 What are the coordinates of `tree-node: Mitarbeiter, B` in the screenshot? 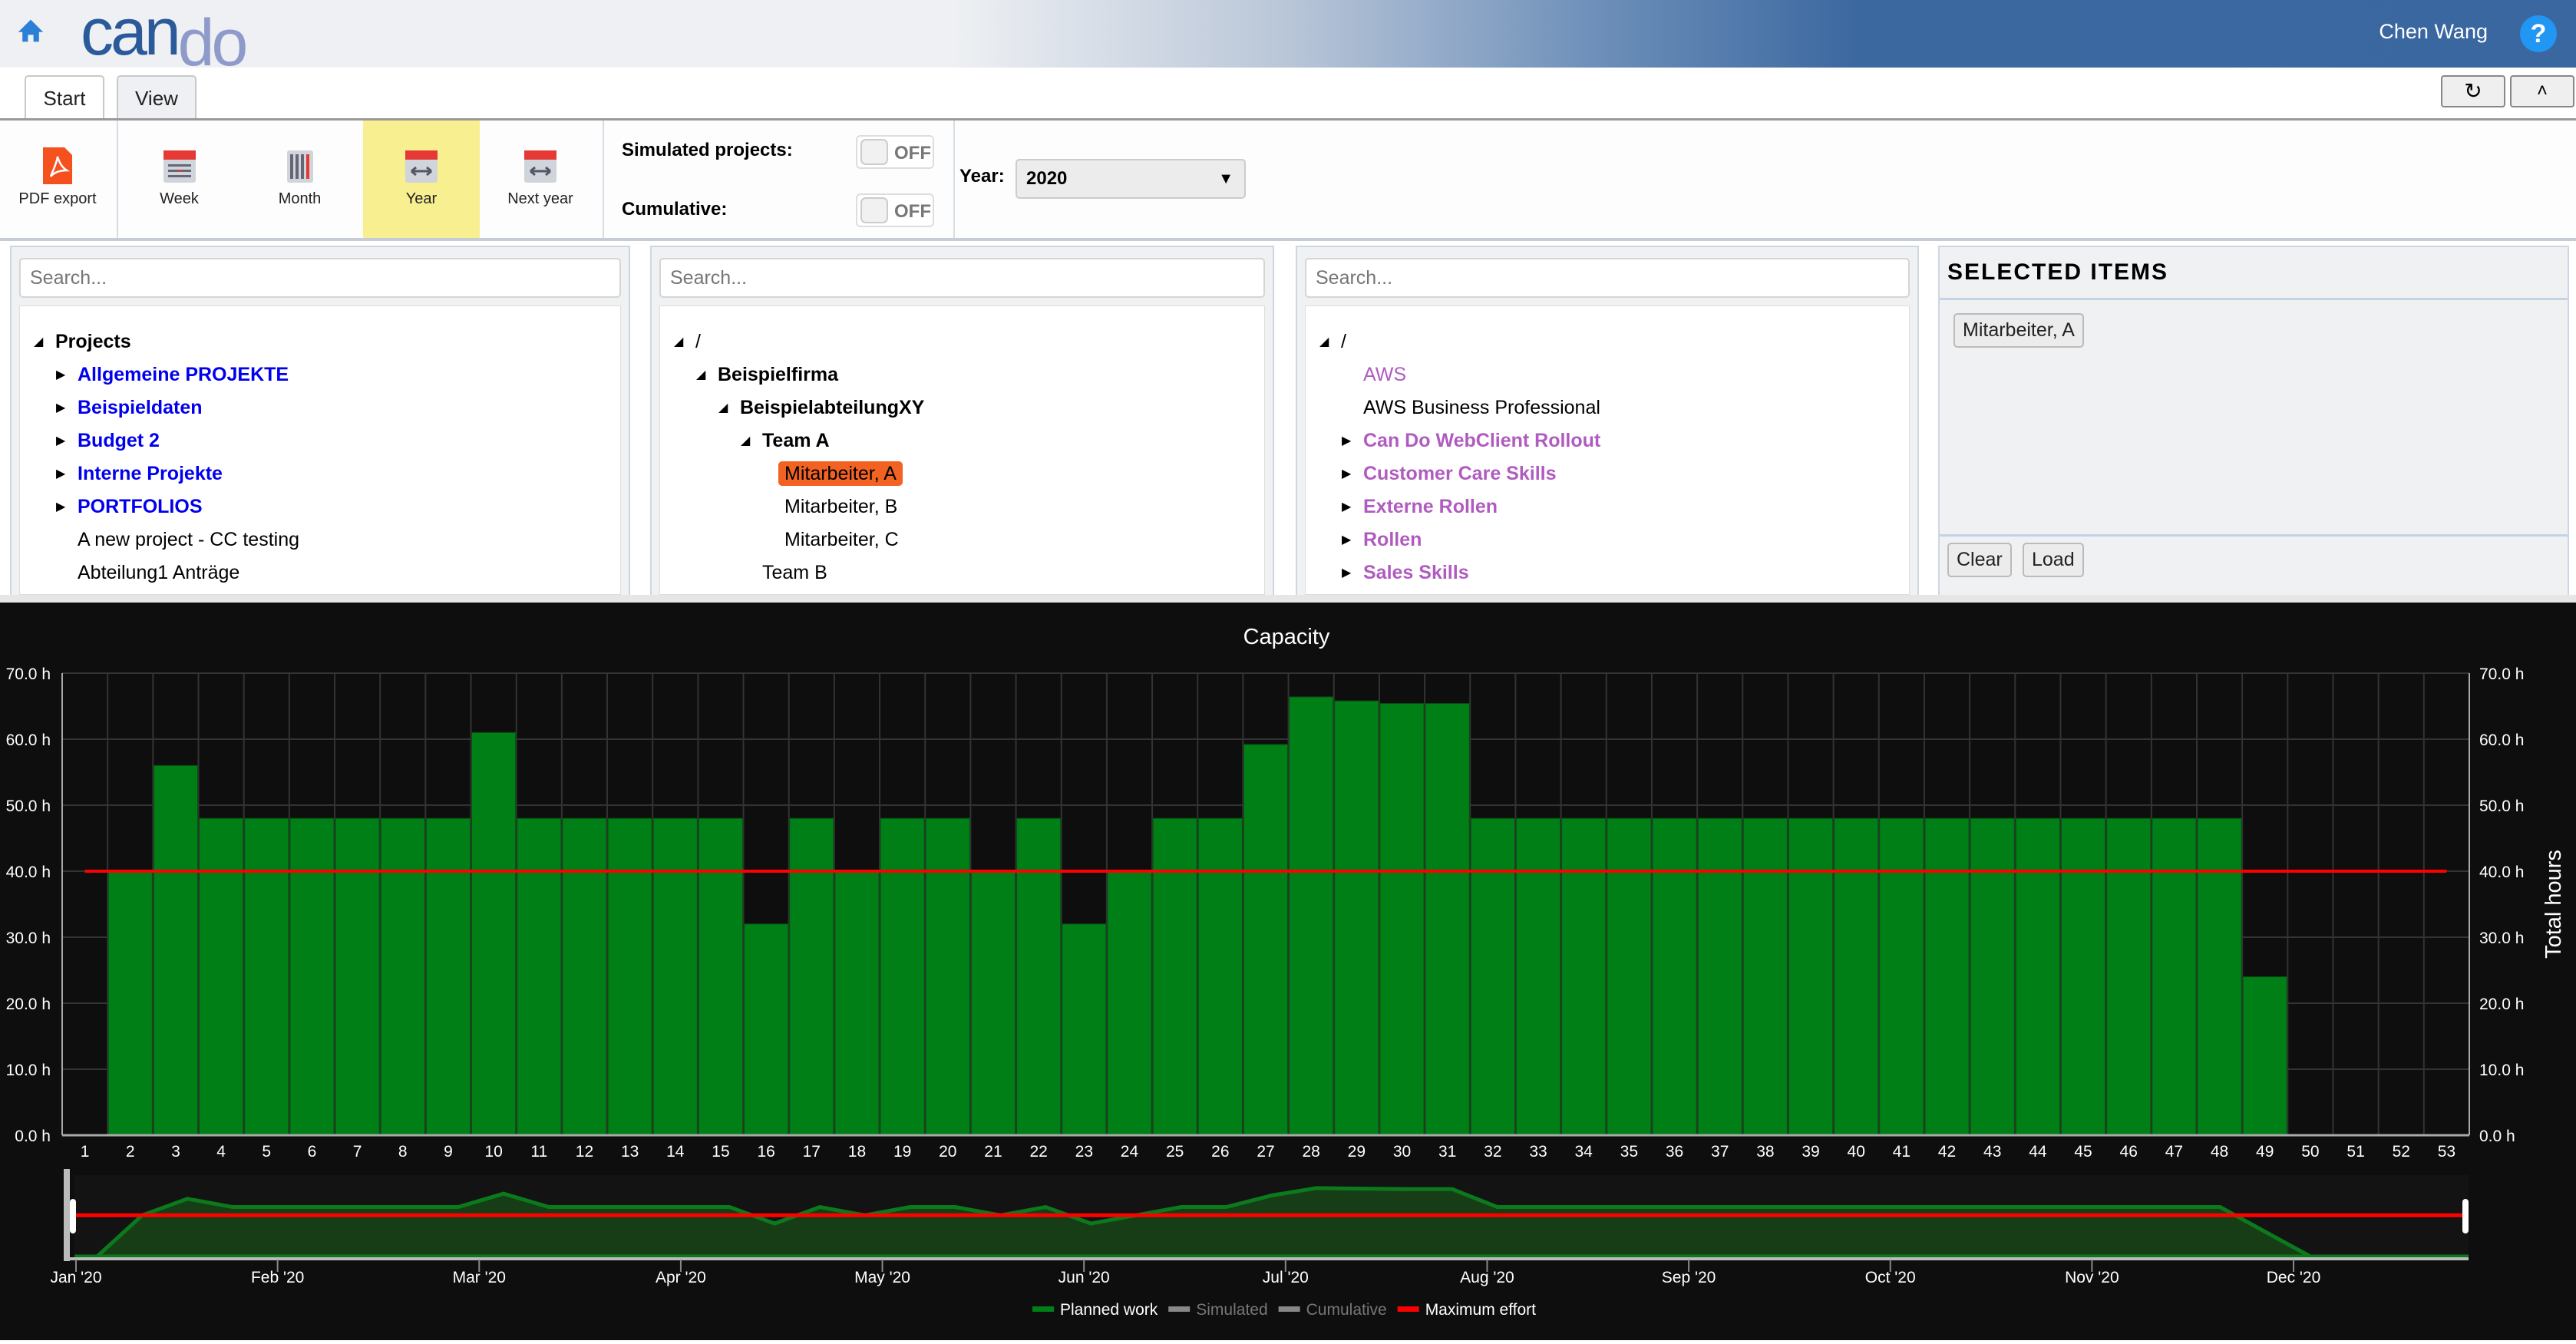 It's located at (840, 507).